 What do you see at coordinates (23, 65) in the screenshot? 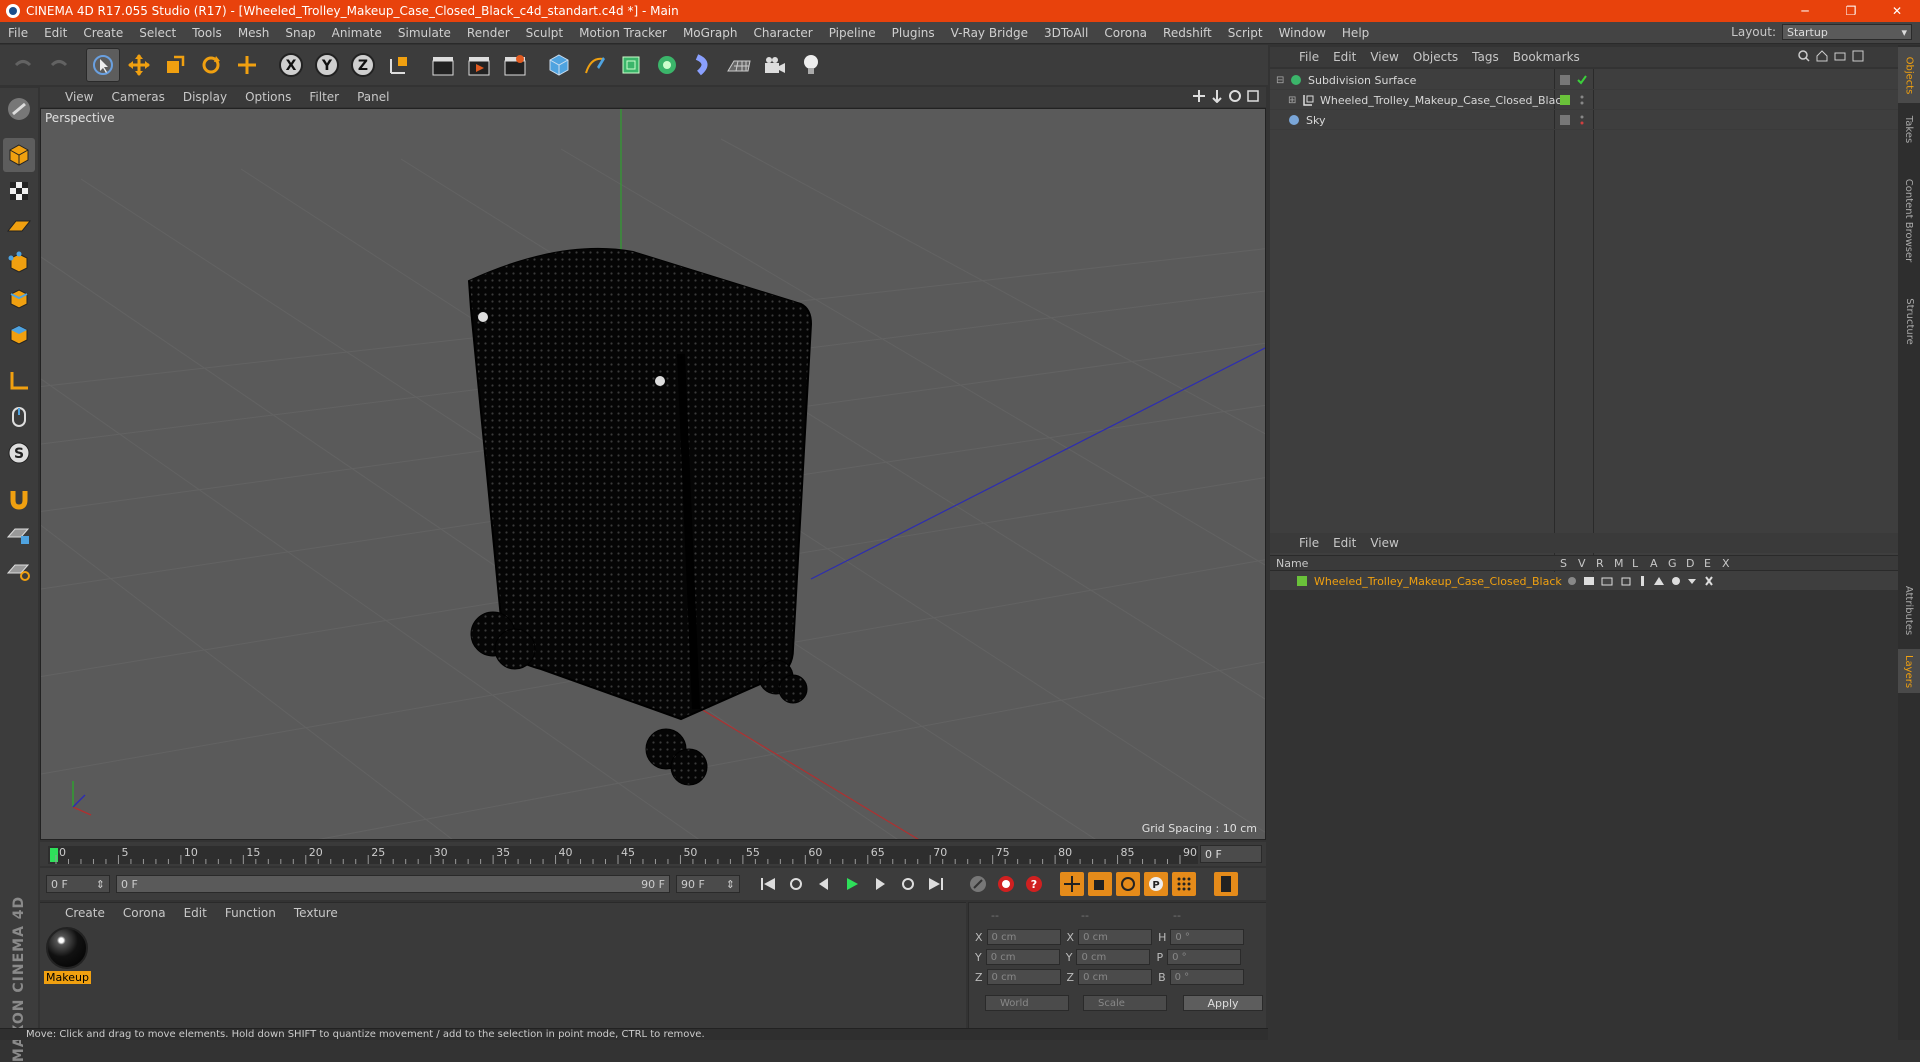
I see `undo-button` at bounding box center [23, 65].